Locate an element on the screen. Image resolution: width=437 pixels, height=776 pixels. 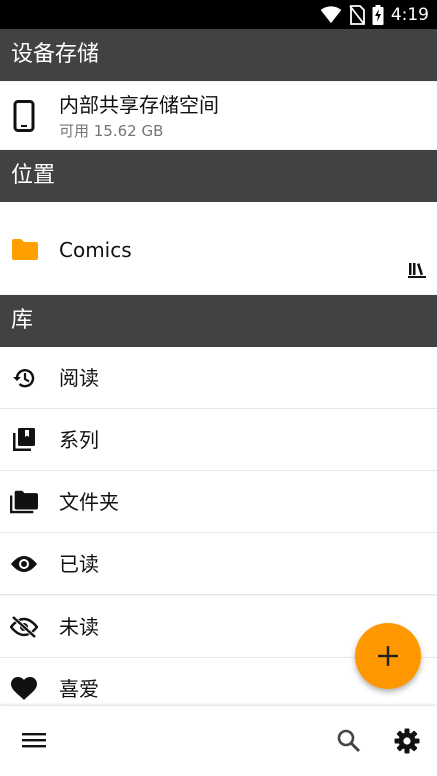
section-header-library: 库 is located at coordinates (218, 321).